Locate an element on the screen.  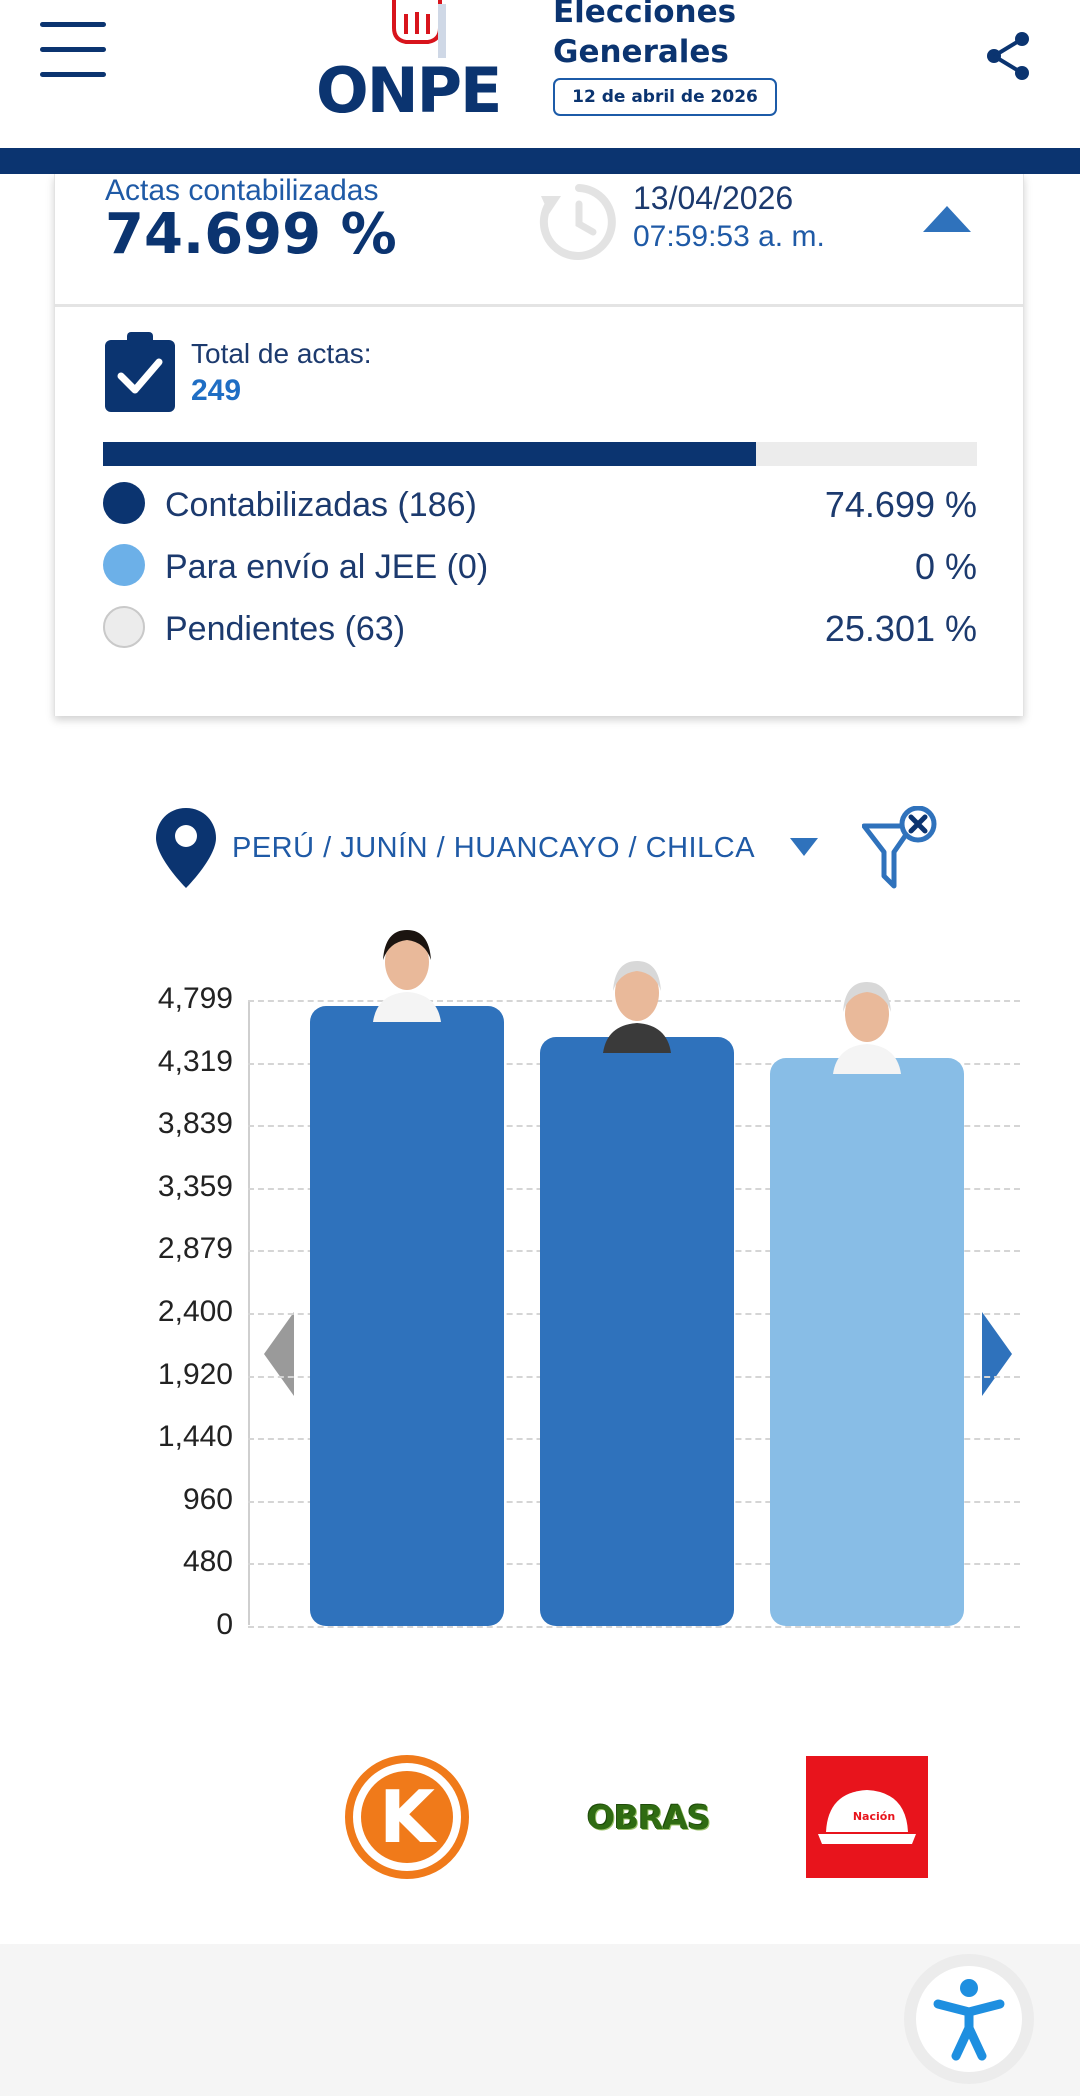
accessibility-icon-bg is located at coordinates (969, 2019).